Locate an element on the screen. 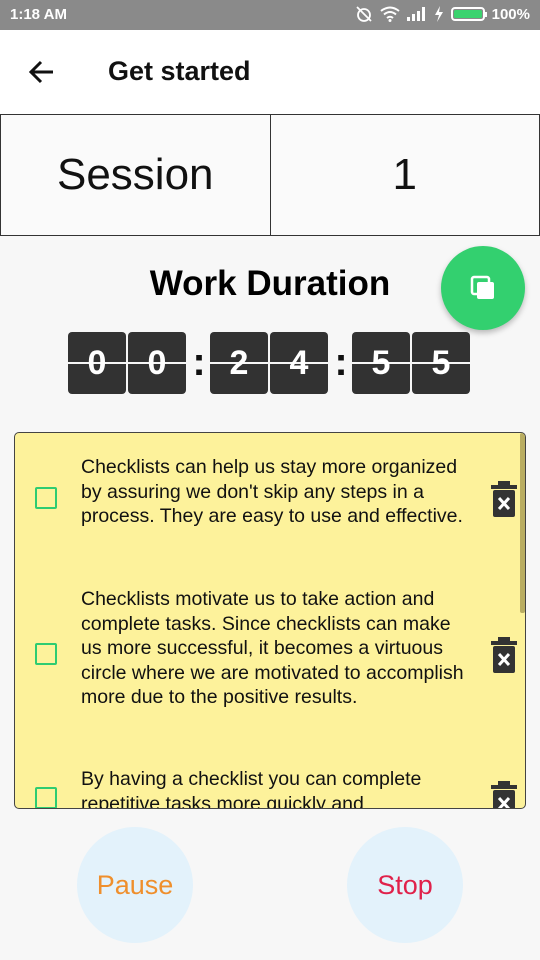  status-time: 1:18 AM is located at coordinates (38, 14).